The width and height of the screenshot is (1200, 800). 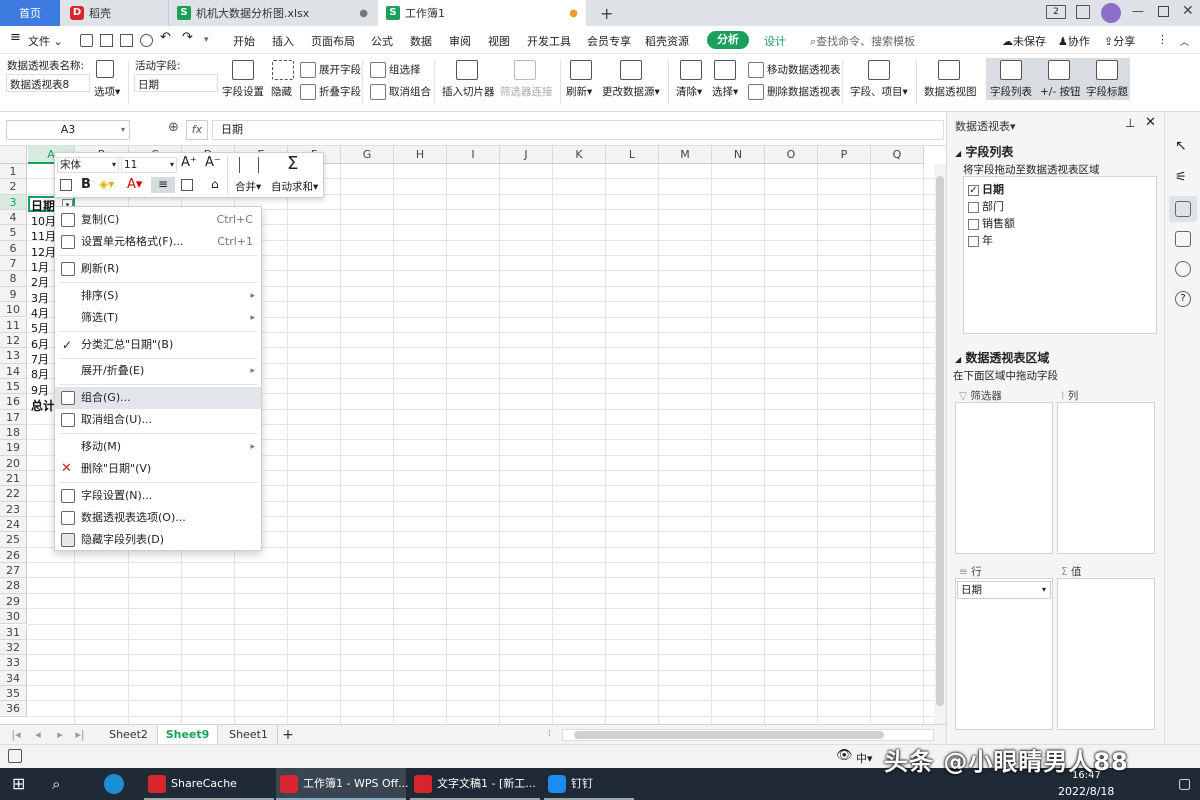 What do you see at coordinates (1163, 11) in the screenshot?
I see `restore-icon` at bounding box center [1163, 11].